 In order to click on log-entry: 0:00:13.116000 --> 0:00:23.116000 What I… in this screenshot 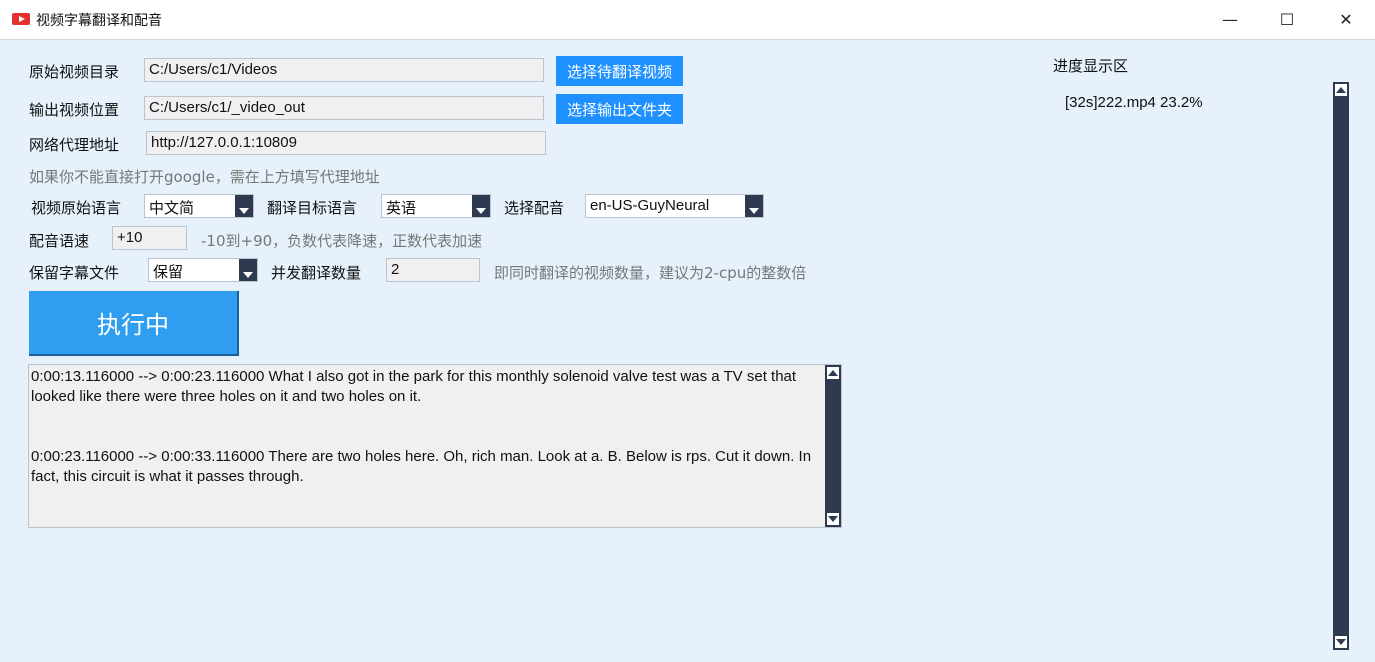, I will do `click(414, 386)`.